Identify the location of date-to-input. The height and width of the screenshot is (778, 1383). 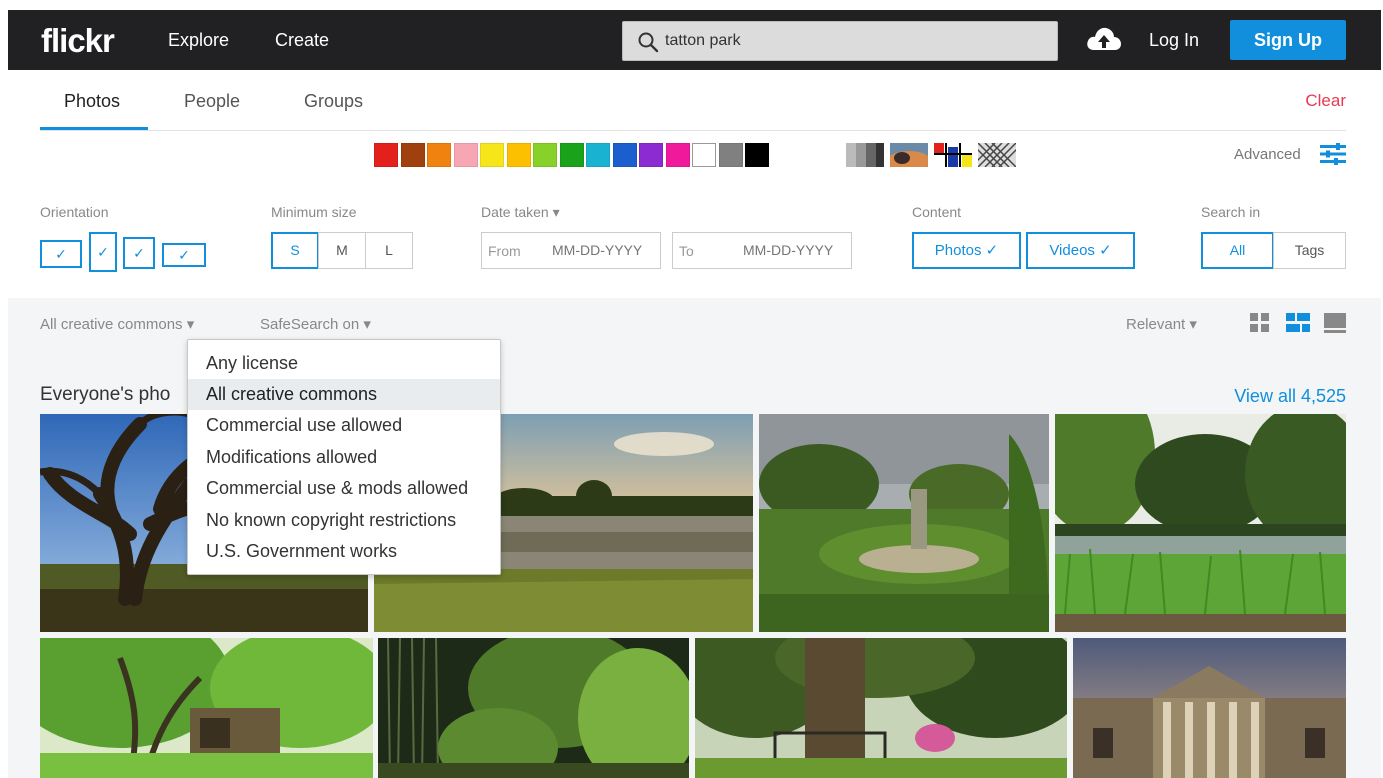
(798, 250).